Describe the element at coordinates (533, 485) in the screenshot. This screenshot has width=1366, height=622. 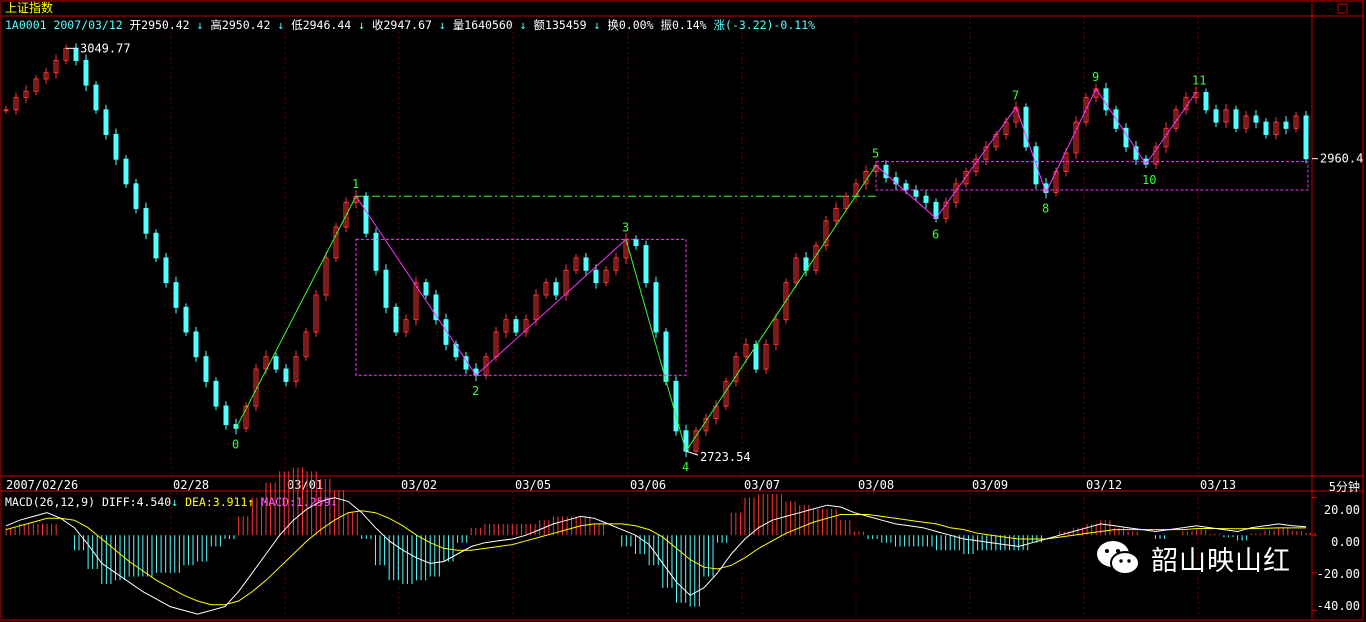
I see `x-tick-label: 03/05` at that location.